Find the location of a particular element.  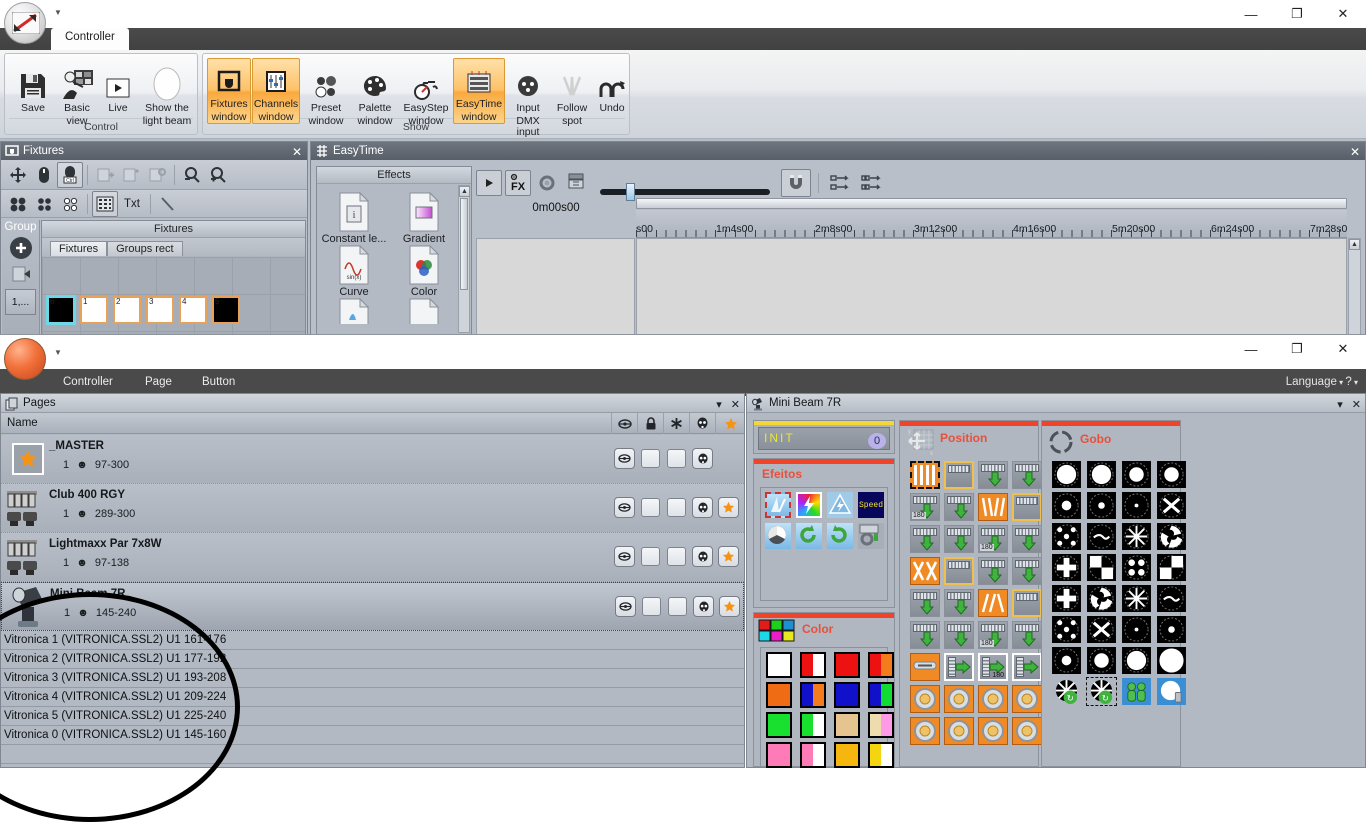

show-light-beam-button: Show the light beam is located at coordinates (167, 93).